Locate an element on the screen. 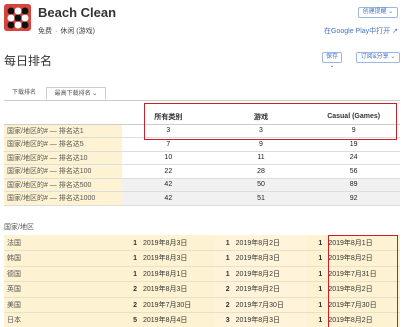 This screenshot has width=404, height=327. column-header-casual: Casual (Games) is located at coordinates (353, 117).